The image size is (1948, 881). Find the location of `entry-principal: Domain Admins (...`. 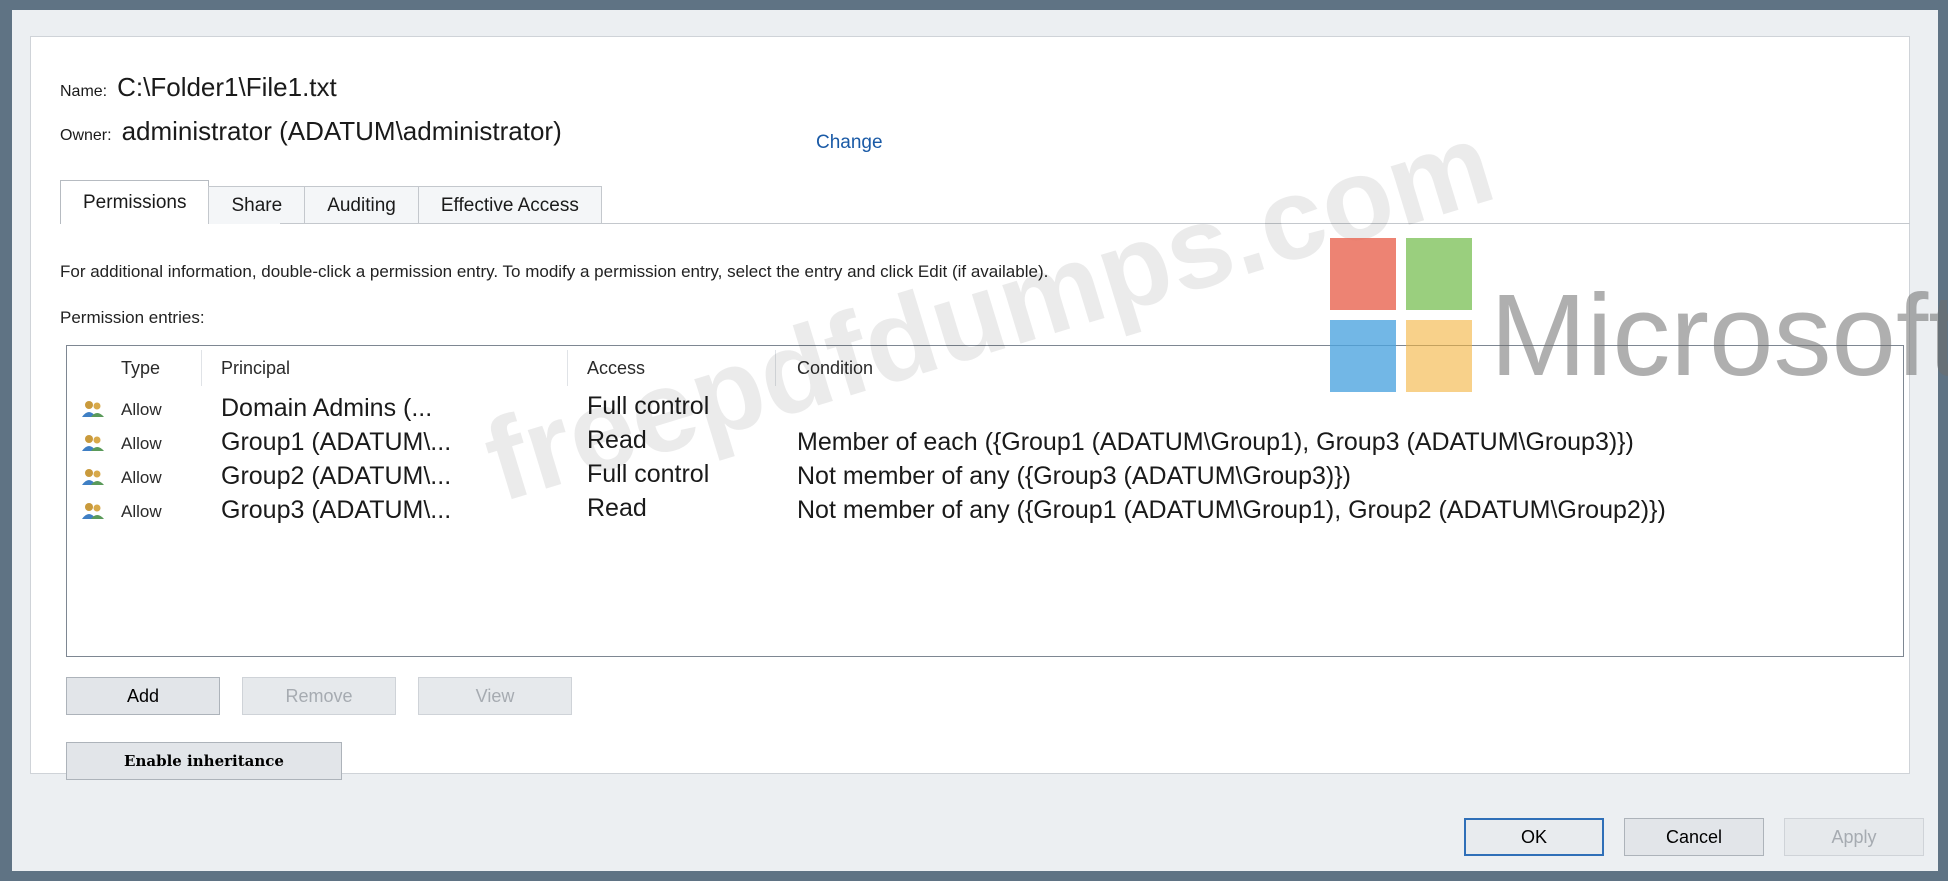

entry-principal: Domain Admins (... is located at coordinates (327, 408).